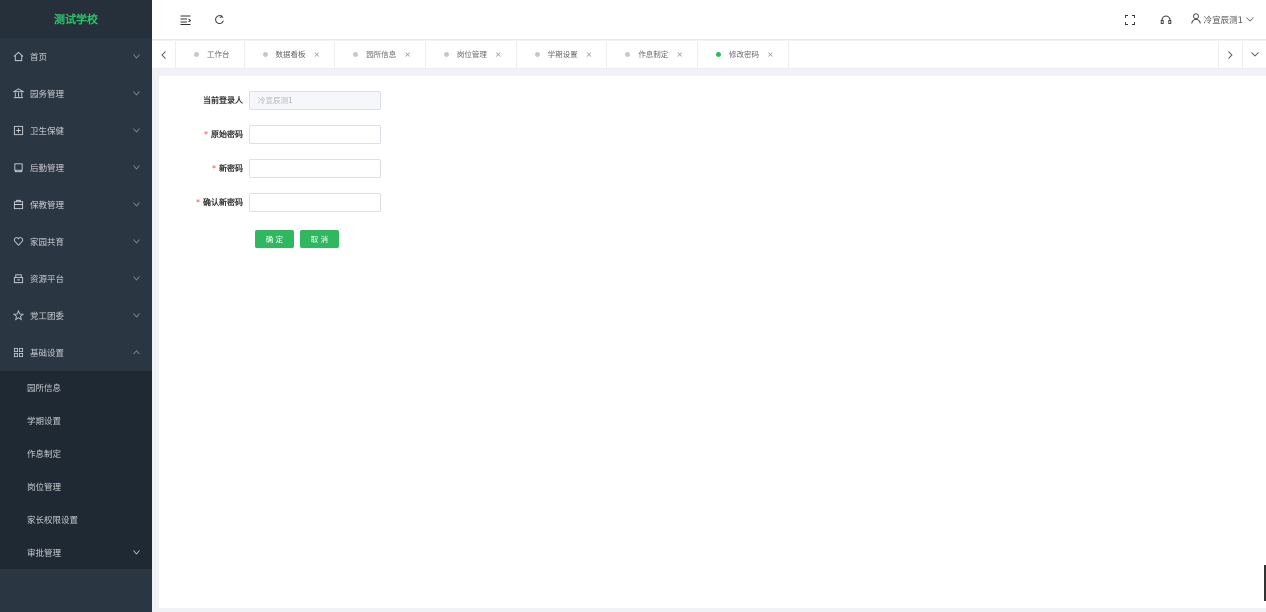 The image size is (1266, 612). I want to click on tab-schedule: 作息制定 ×, so click(653, 54).